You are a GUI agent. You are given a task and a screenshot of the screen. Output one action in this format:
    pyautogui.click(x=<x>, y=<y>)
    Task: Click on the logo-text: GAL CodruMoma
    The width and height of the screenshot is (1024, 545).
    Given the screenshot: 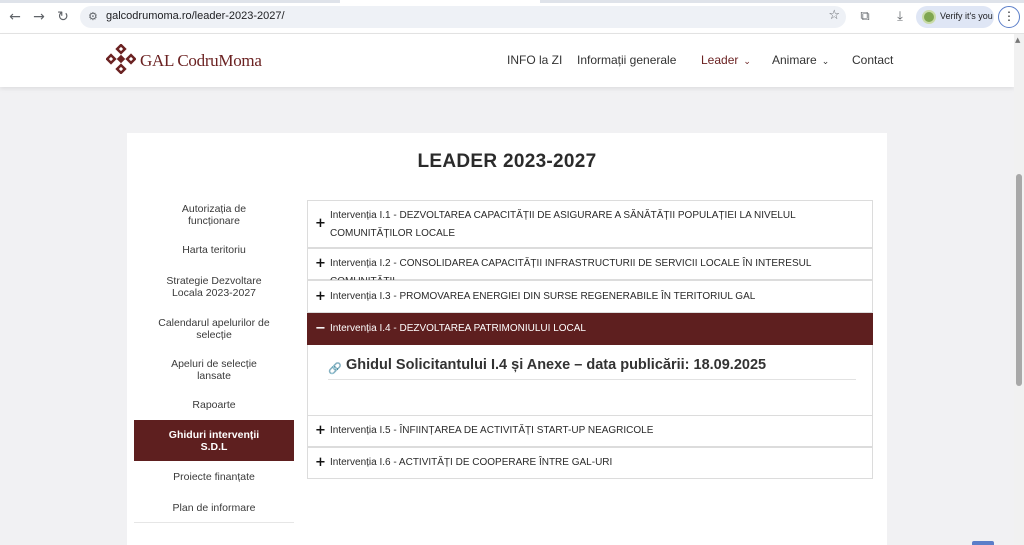 What is the action you would take?
    pyautogui.click(x=201, y=60)
    